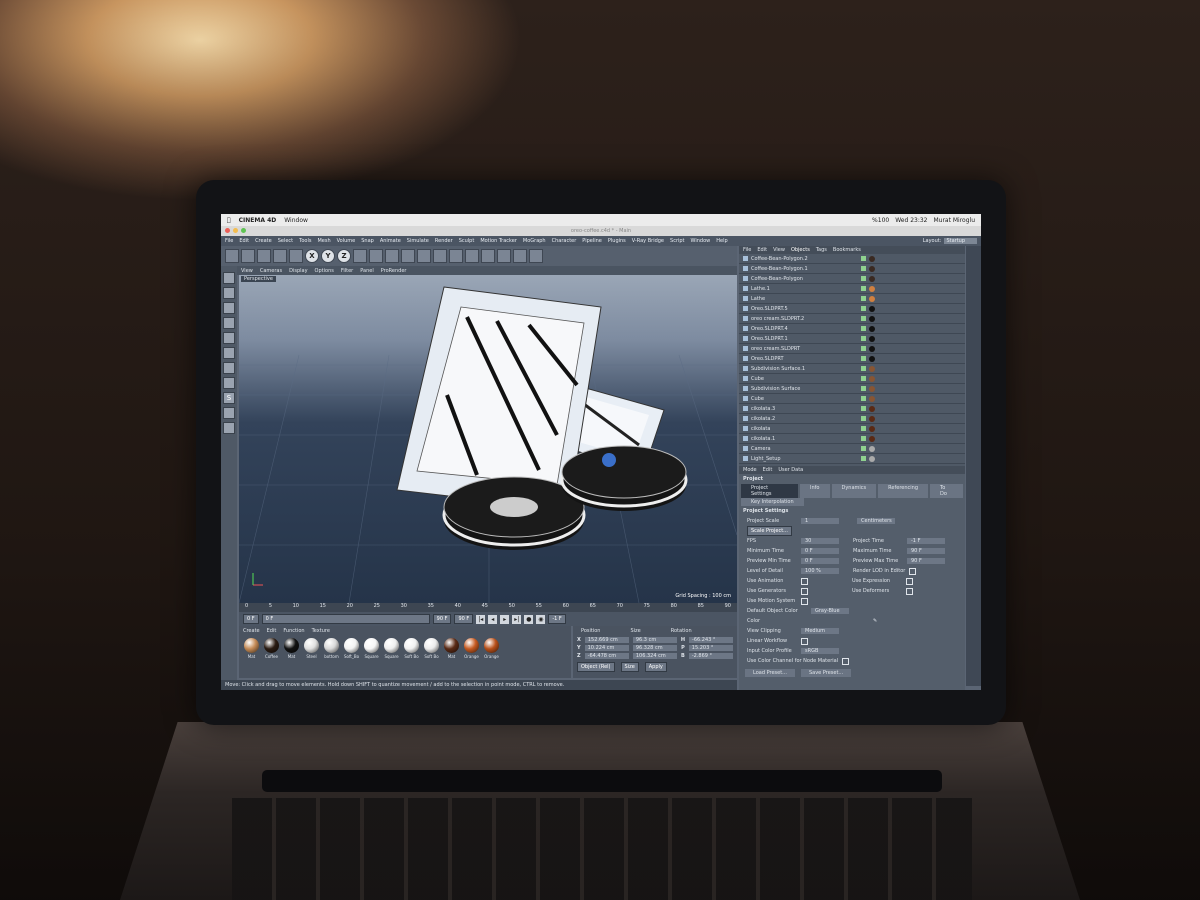 The width and height of the screenshot is (1200, 900). What do you see at coordinates (251, 631) in the screenshot?
I see `material-tab-create: Create` at bounding box center [251, 631].